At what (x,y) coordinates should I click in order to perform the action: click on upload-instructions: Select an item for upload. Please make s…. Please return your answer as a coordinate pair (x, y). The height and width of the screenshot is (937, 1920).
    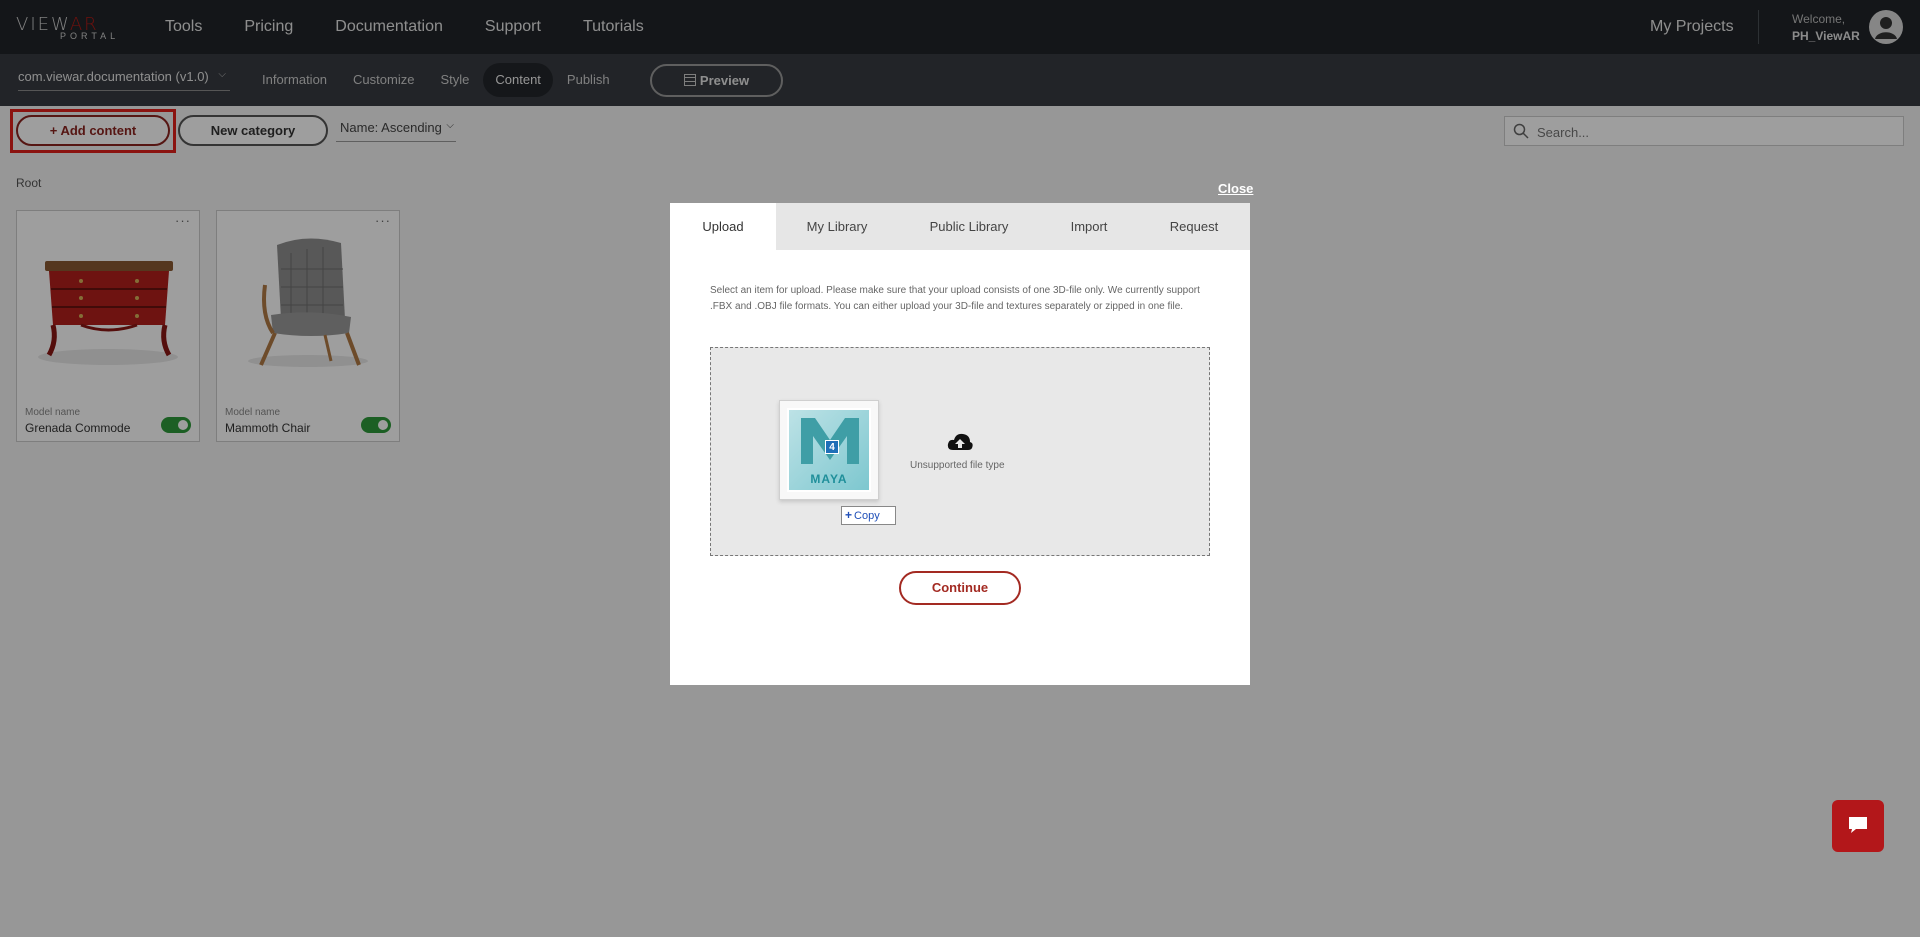
    Looking at the image, I should click on (955, 298).